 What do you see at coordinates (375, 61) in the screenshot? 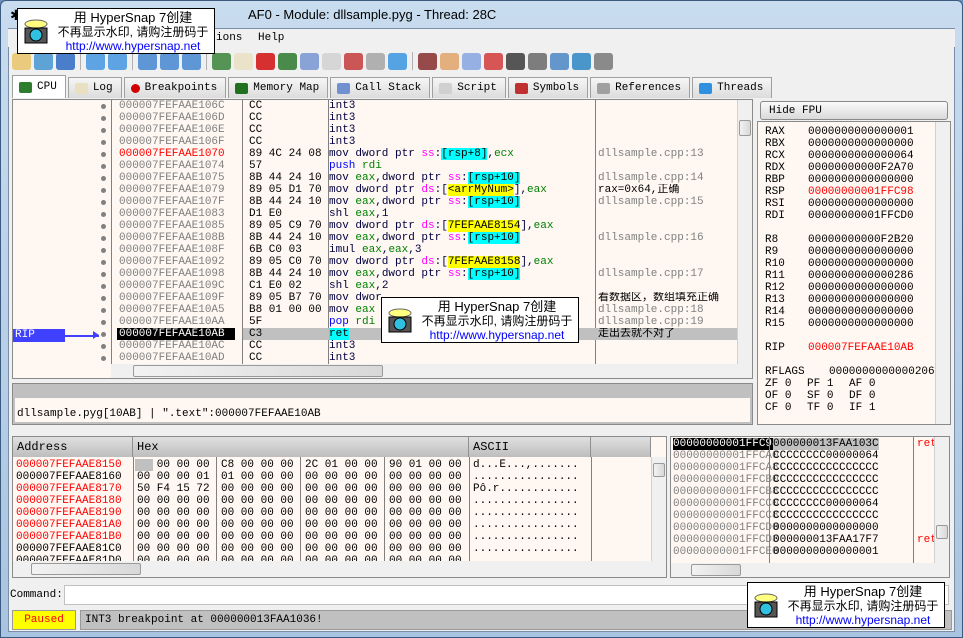
I see `references-icon` at bounding box center [375, 61].